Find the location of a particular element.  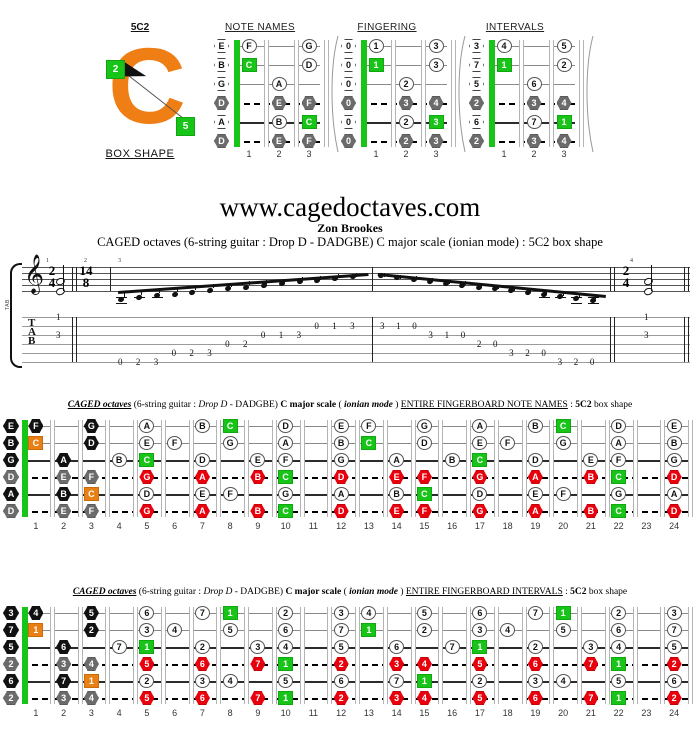

fret-number: 14 is located at coordinates (396, 526).